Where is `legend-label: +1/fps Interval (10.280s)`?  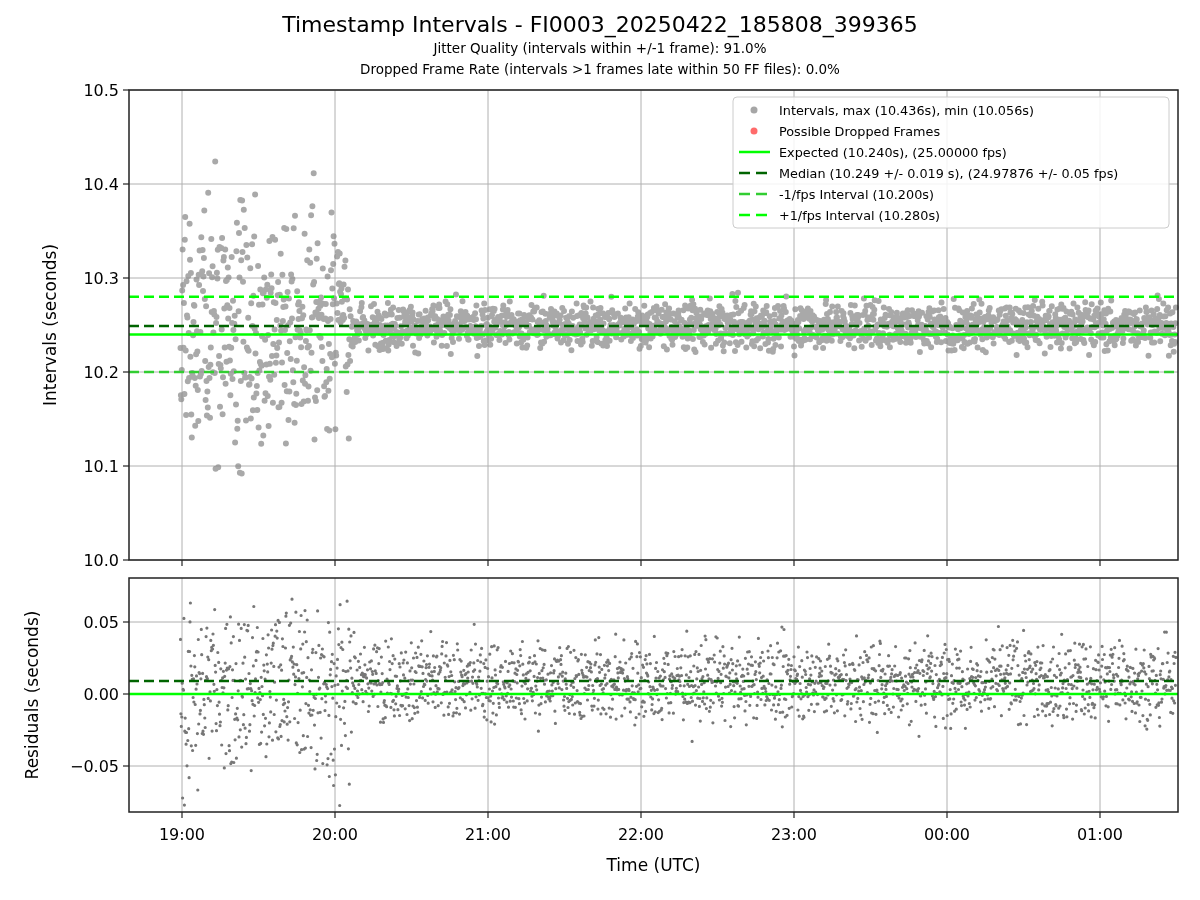 legend-label: +1/fps Interval (10.280s) is located at coordinates (860, 215).